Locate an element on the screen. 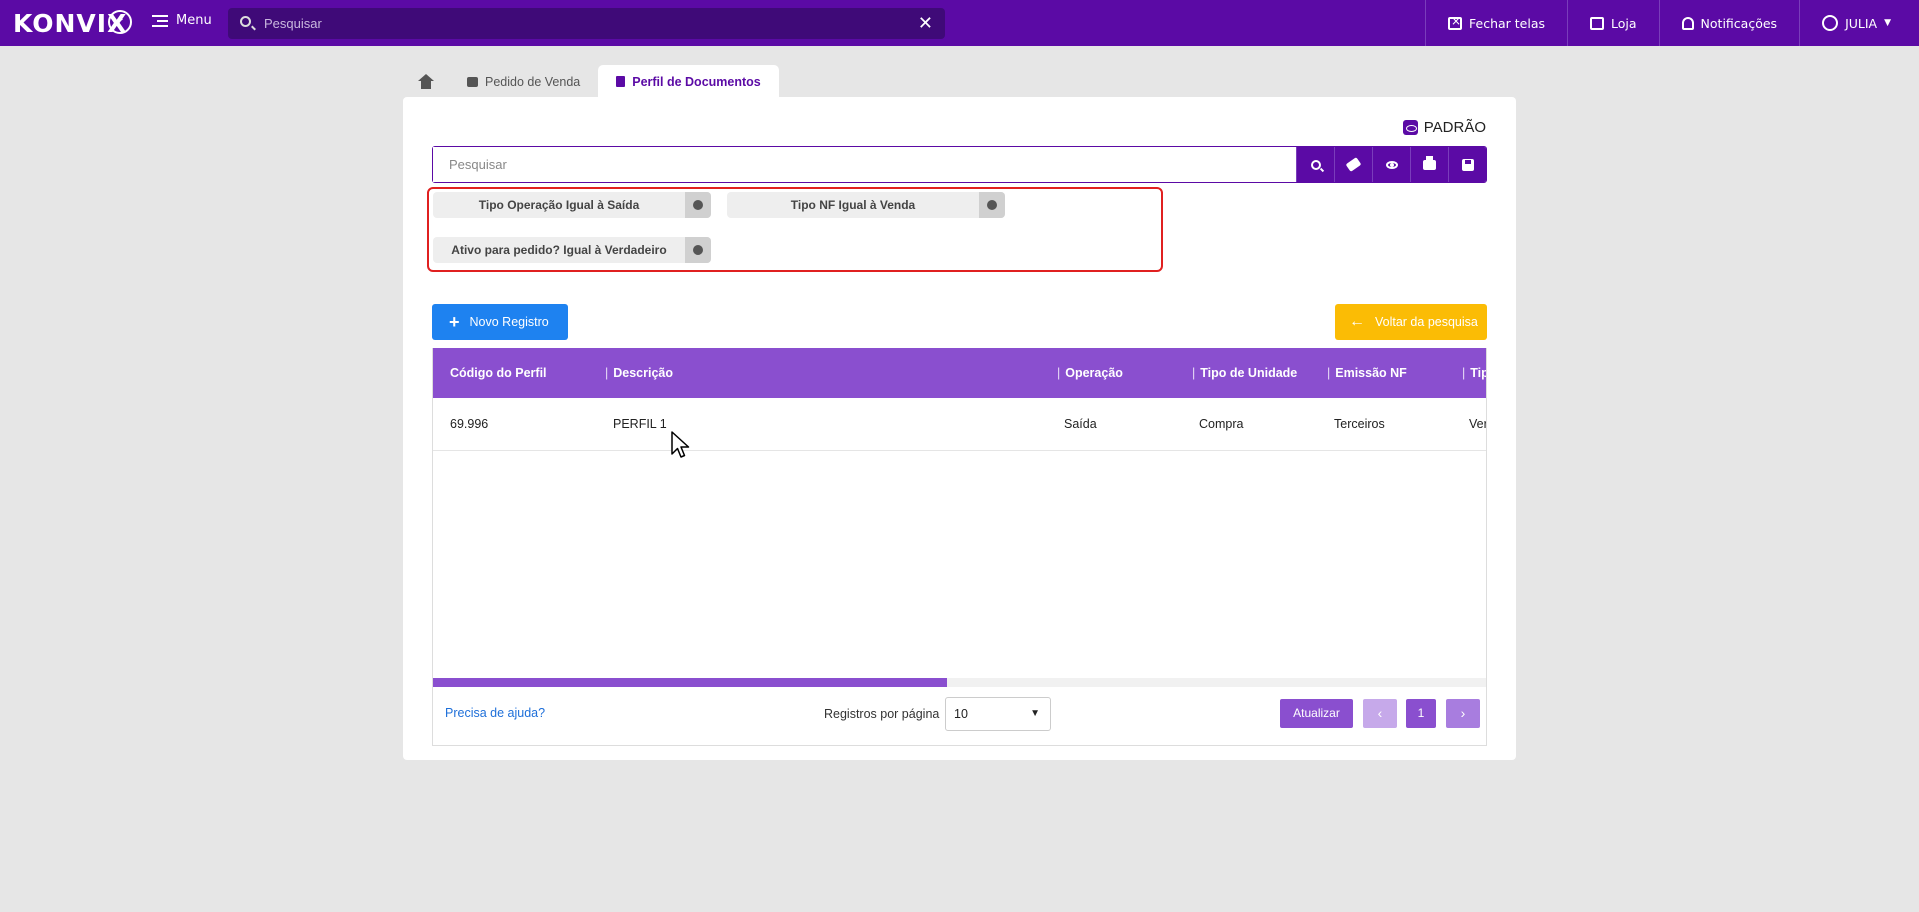  filter-chip: Tipo Operação Igual à Saída is located at coordinates (572, 205).